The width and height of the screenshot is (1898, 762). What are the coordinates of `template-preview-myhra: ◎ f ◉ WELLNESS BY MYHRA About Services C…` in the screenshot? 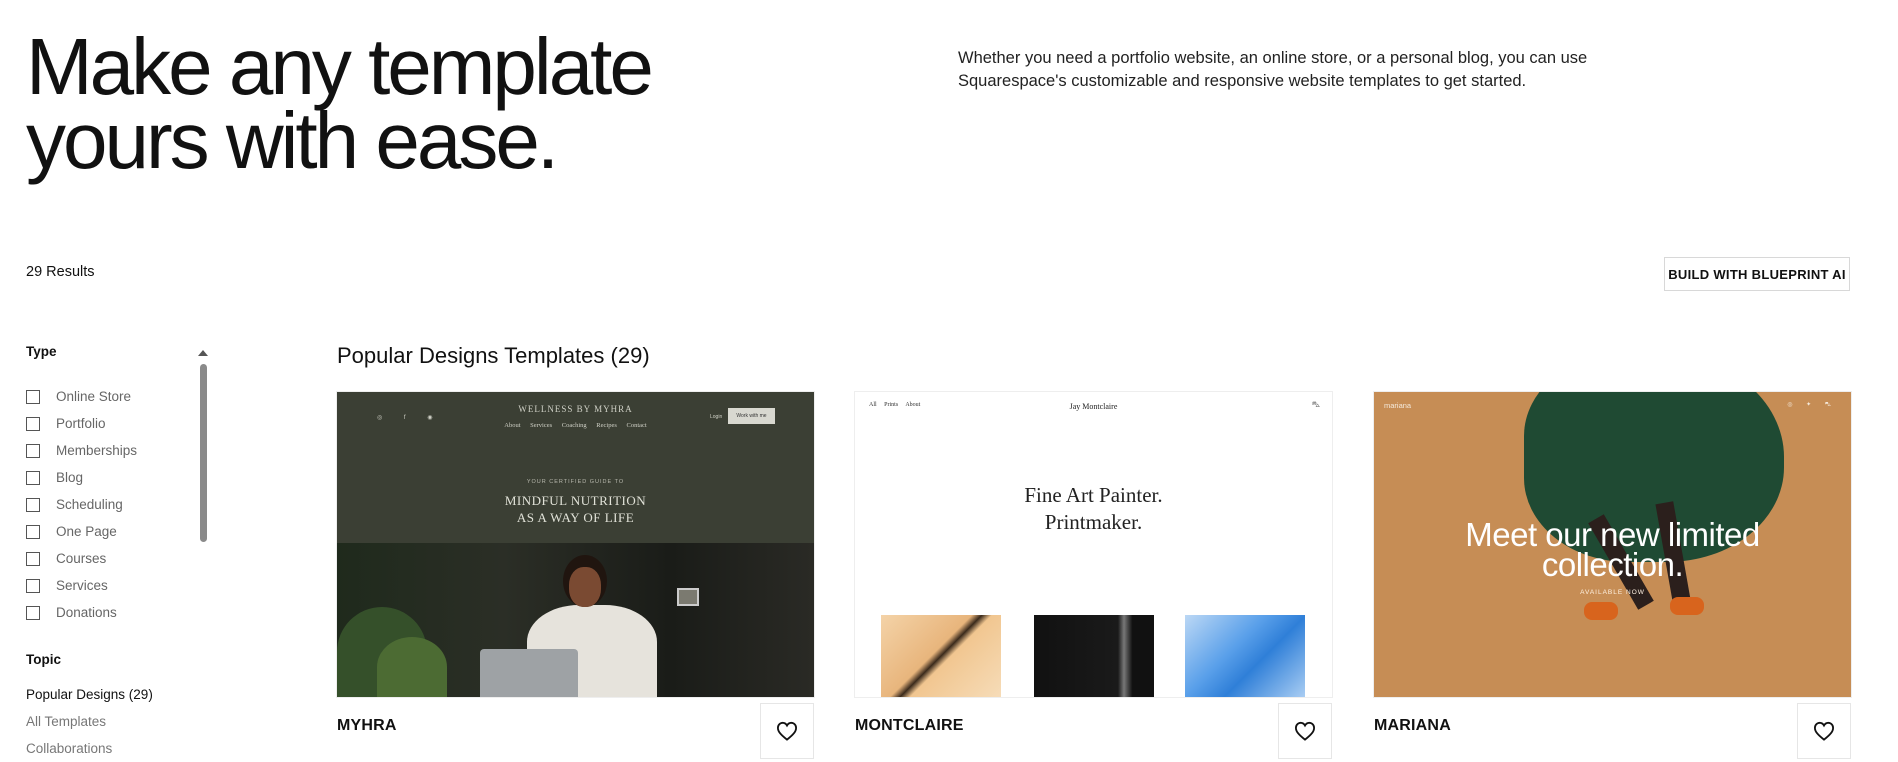 It's located at (575, 544).